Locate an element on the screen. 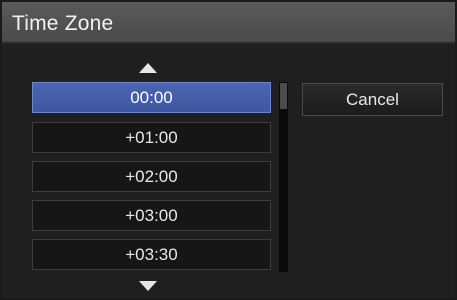 The height and width of the screenshot is (300, 457). time-zone-option: +02:00 is located at coordinates (151, 176).